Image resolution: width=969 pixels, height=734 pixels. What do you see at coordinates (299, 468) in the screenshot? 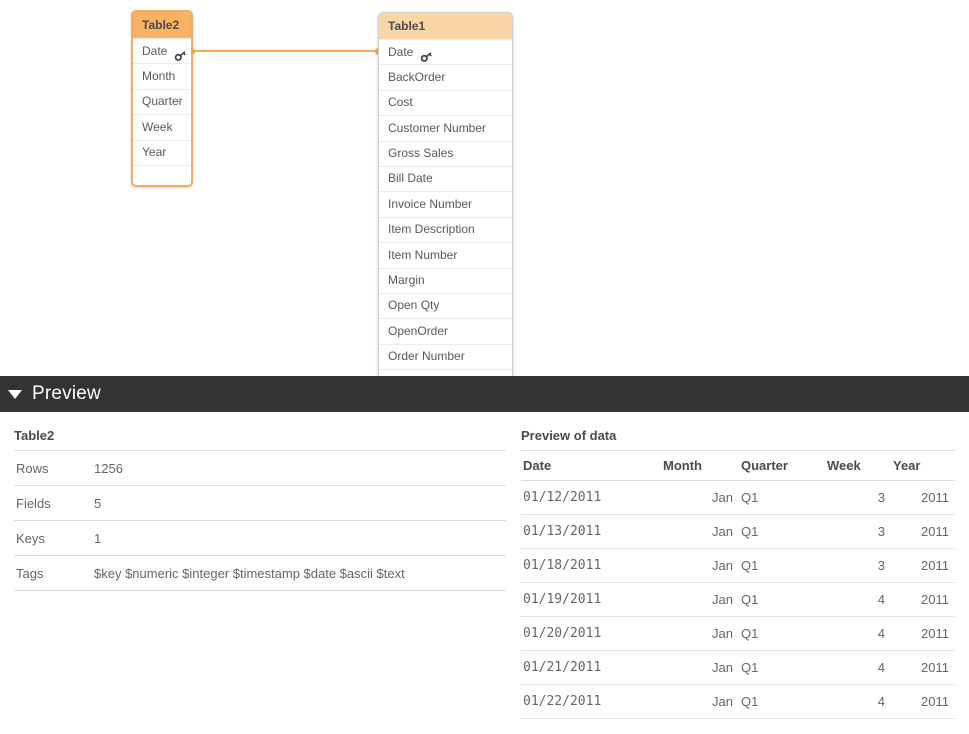
I see `info-value: 1256` at bounding box center [299, 468].